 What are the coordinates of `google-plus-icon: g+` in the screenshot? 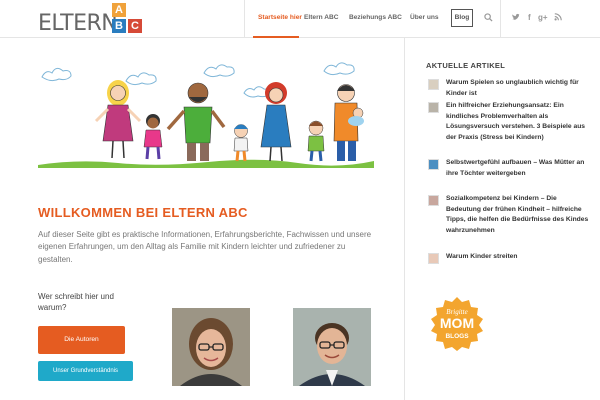 It's located at (543, 17).